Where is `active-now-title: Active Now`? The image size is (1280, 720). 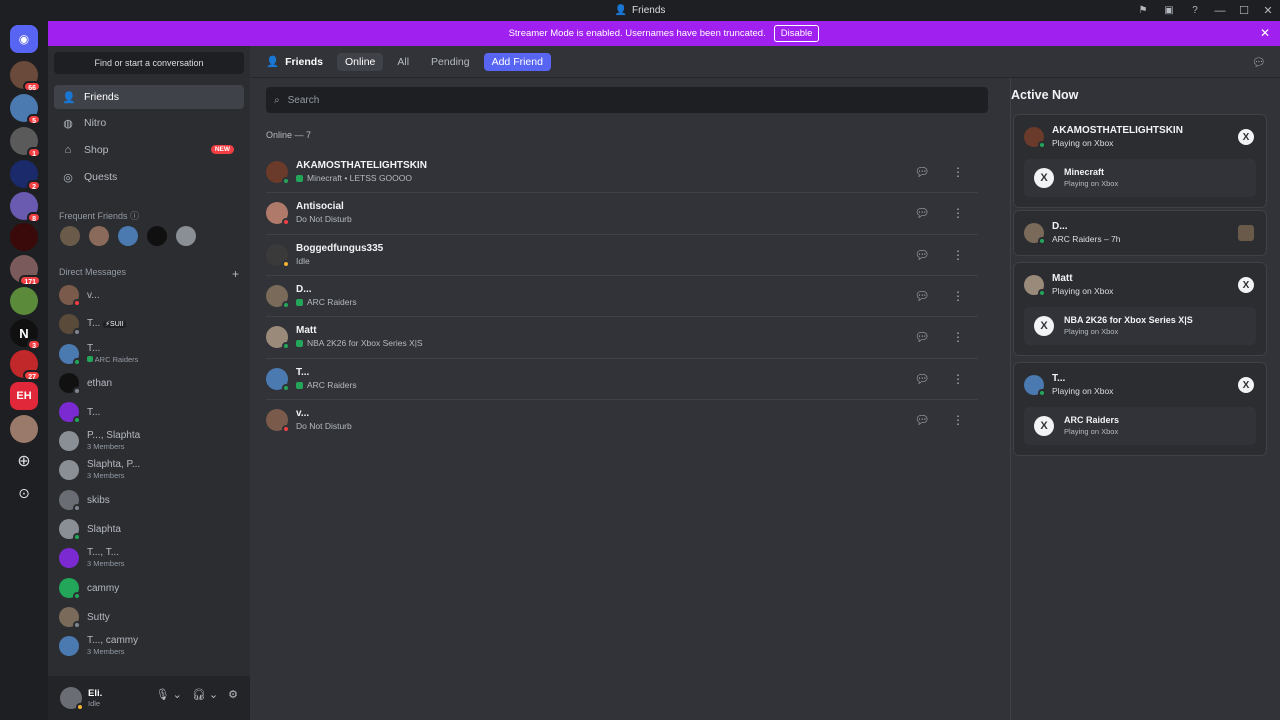
active-now-title: Active Now is located at coordinates (1045, 95).